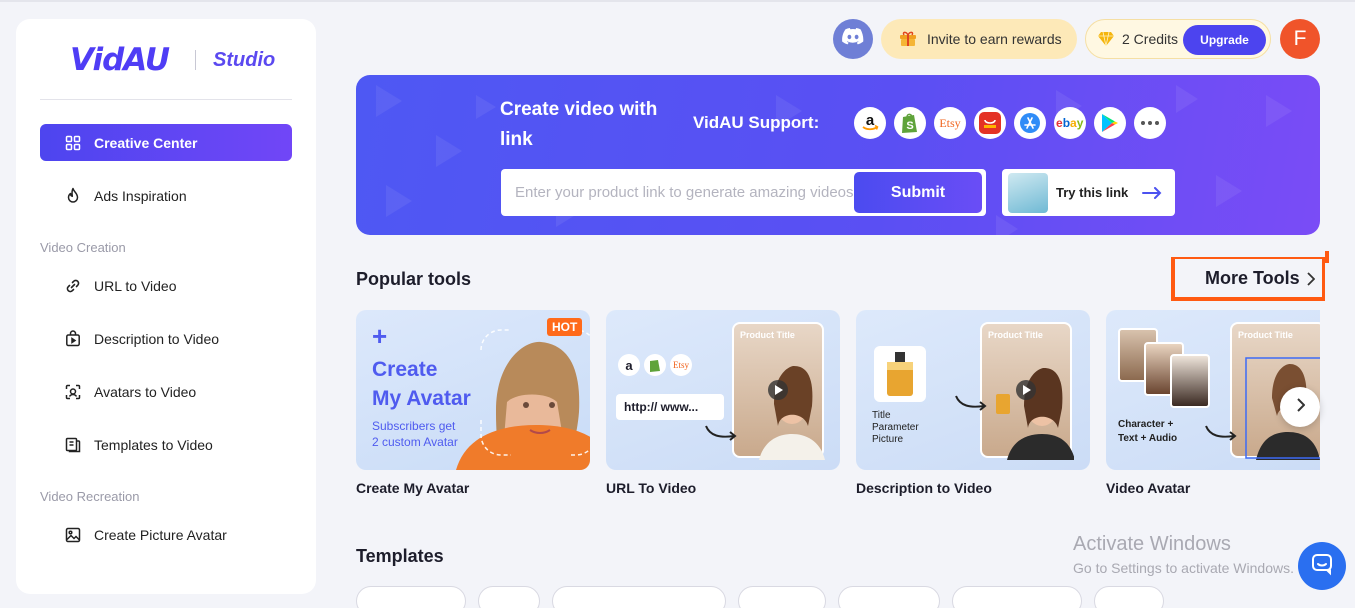 Image resolution: width=1355 pixels, height=608 pixels. I want to click on sidebar-item-description-to-video: Description to Video, so click(166, 338).